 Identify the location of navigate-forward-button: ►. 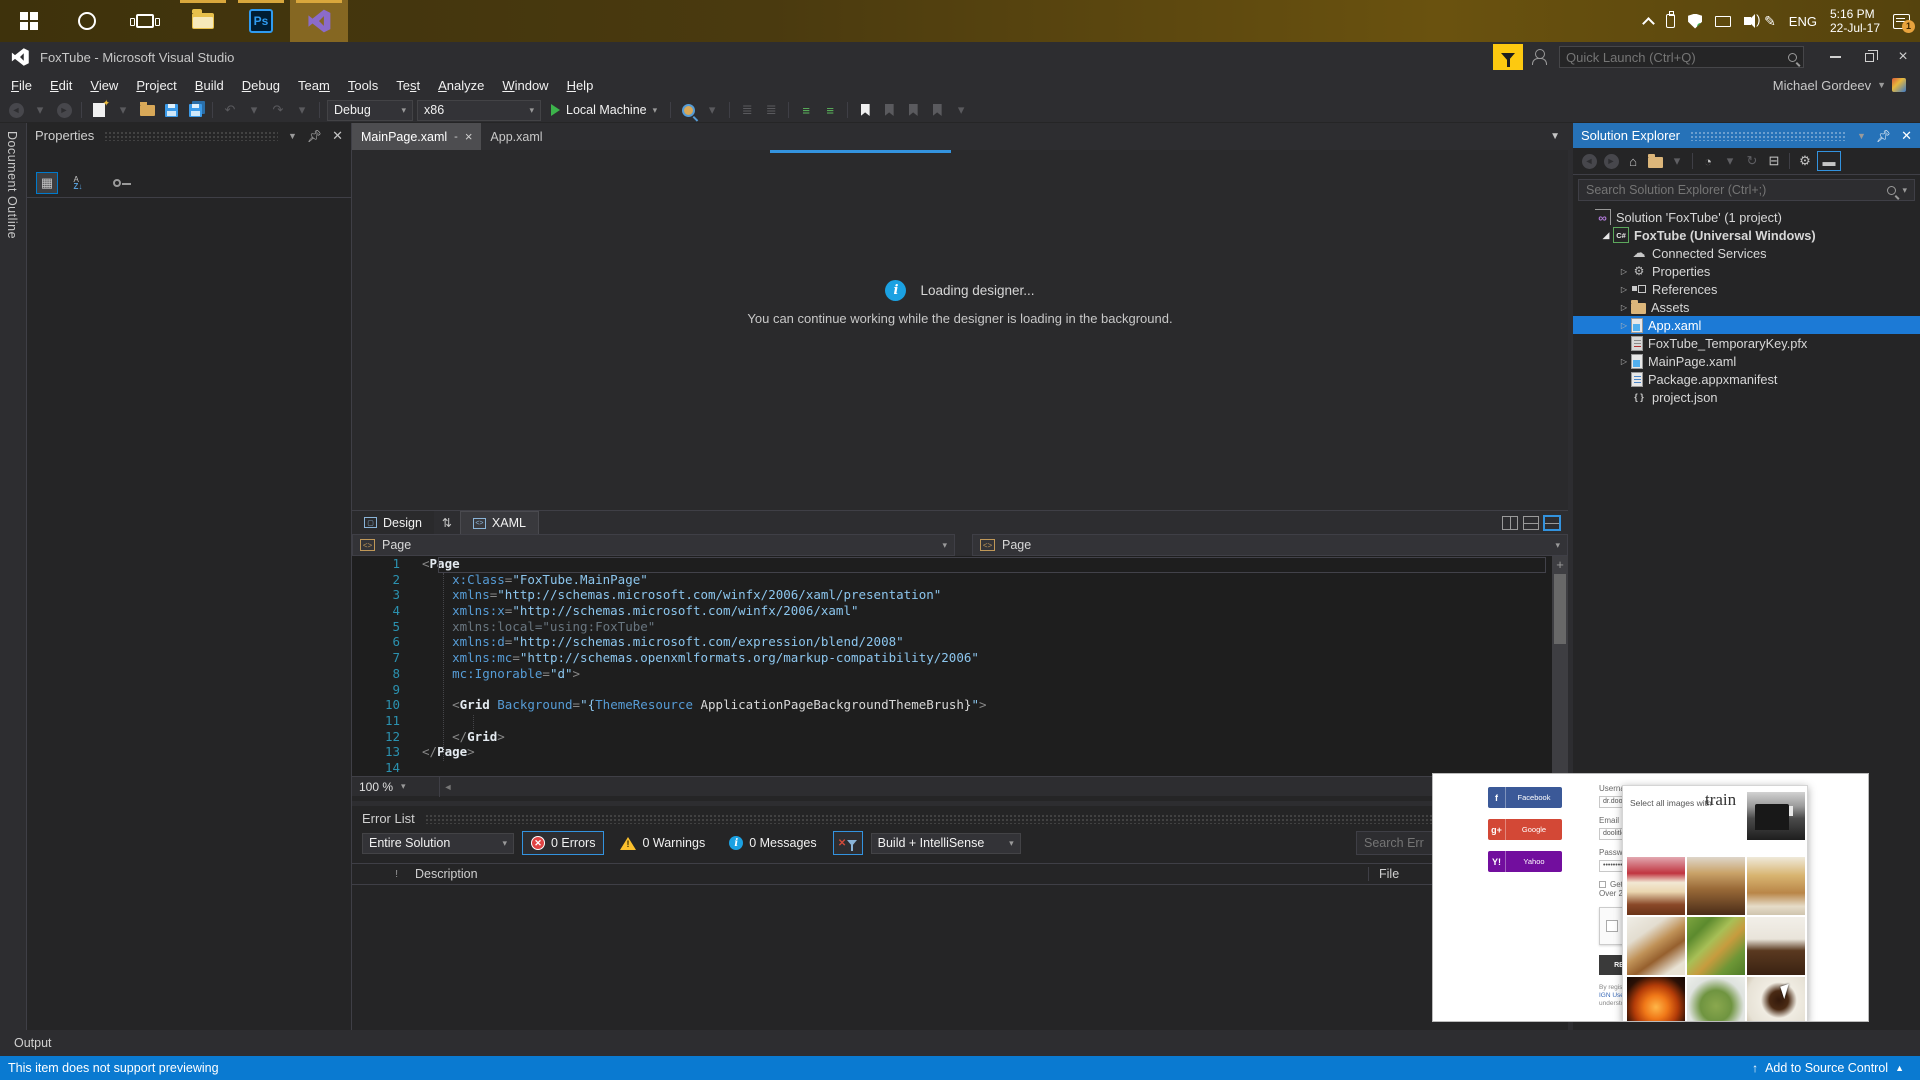
(64, 110).